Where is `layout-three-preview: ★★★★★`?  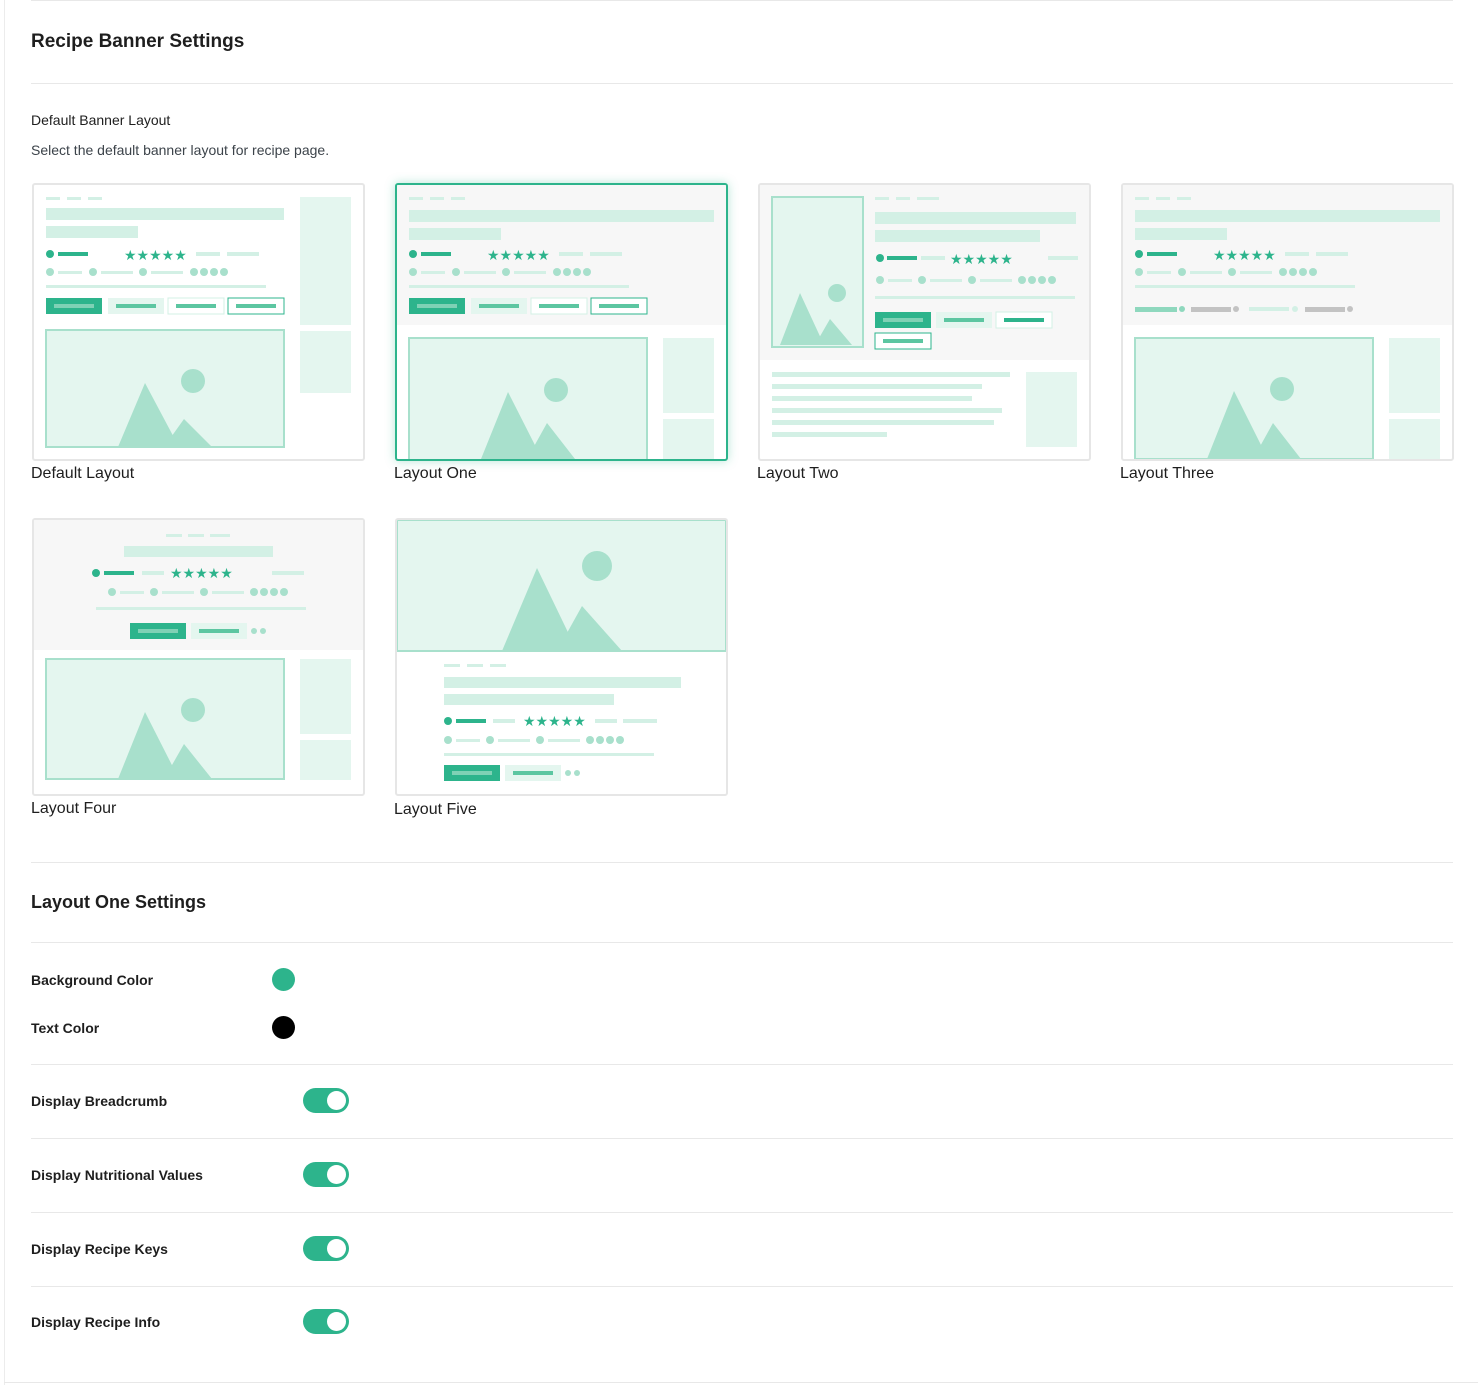 layout-three-preview: ★★★★★ is located at coordinates (1287, 322).